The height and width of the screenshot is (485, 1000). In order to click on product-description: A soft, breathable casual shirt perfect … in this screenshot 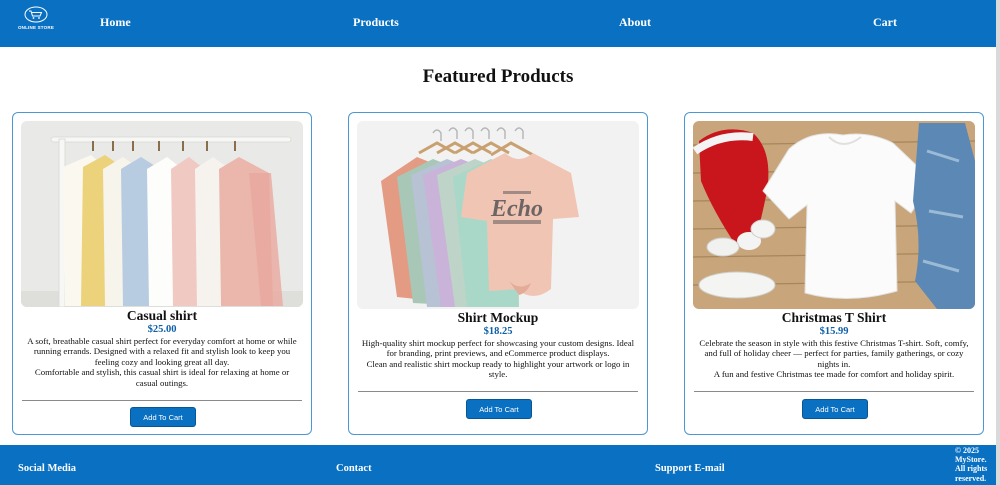, I will do `click(162, 362)`.